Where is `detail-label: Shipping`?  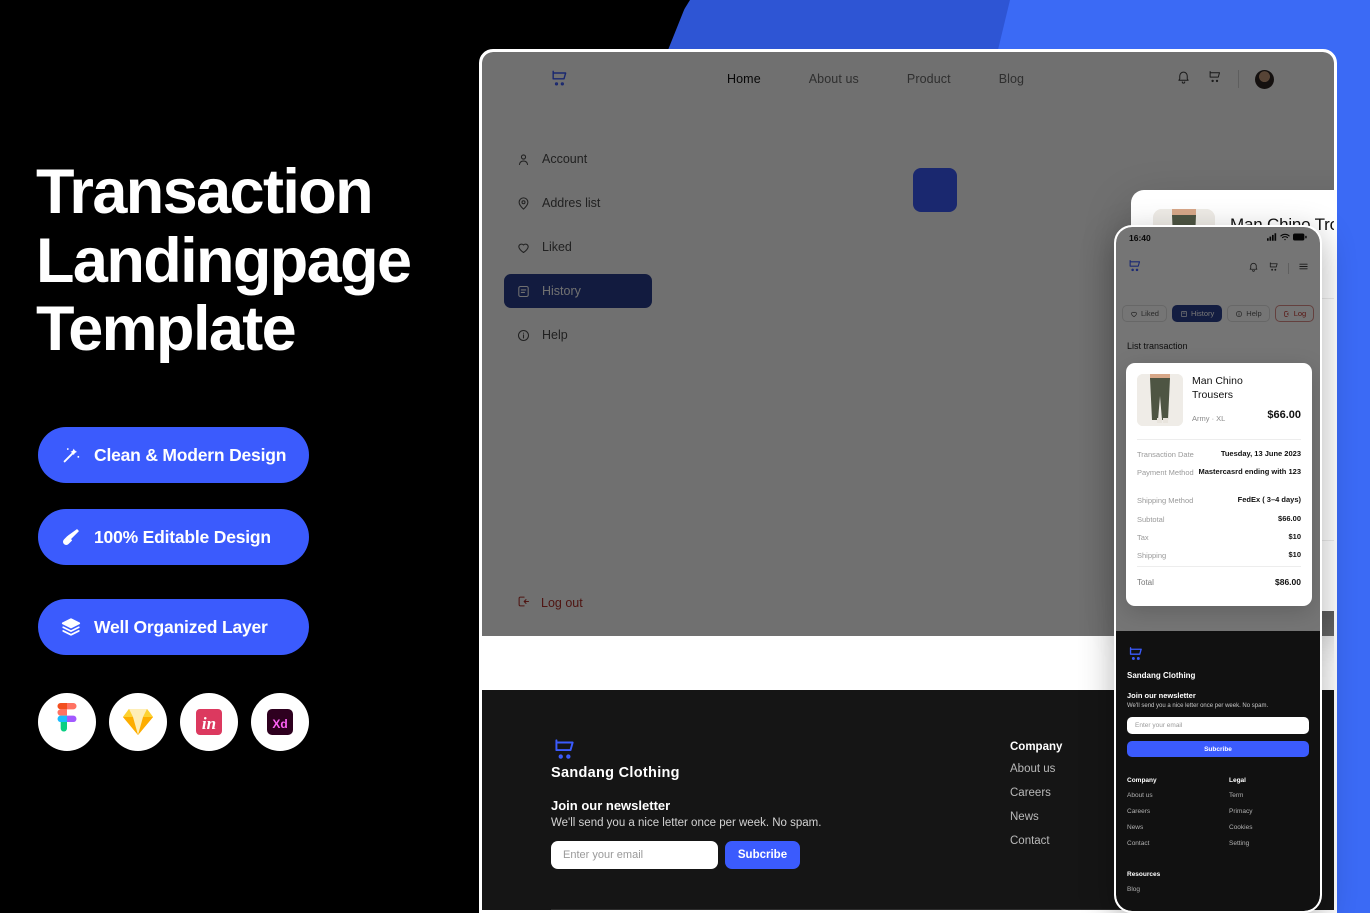 detail-label: Shipping is located at coordinates (1152, 555).